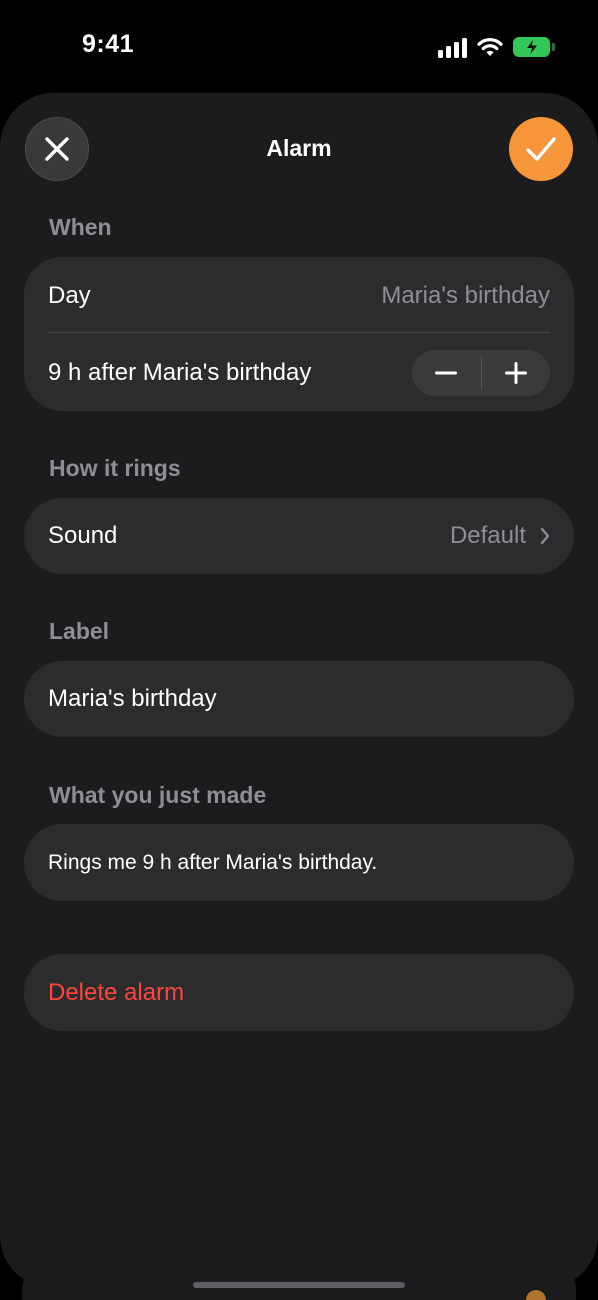 This screenshot has height=1300, width=598. I want to click on section-header-summary: What you just made, so click(158, 795).